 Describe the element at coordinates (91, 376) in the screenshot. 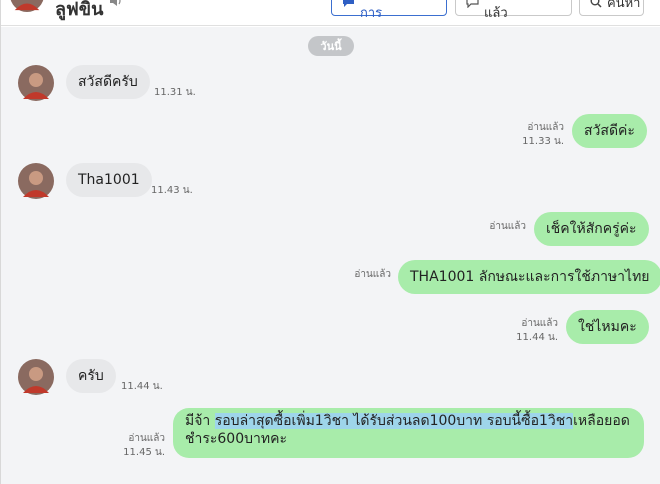

I see `message-bubble: ครับ` at that location.